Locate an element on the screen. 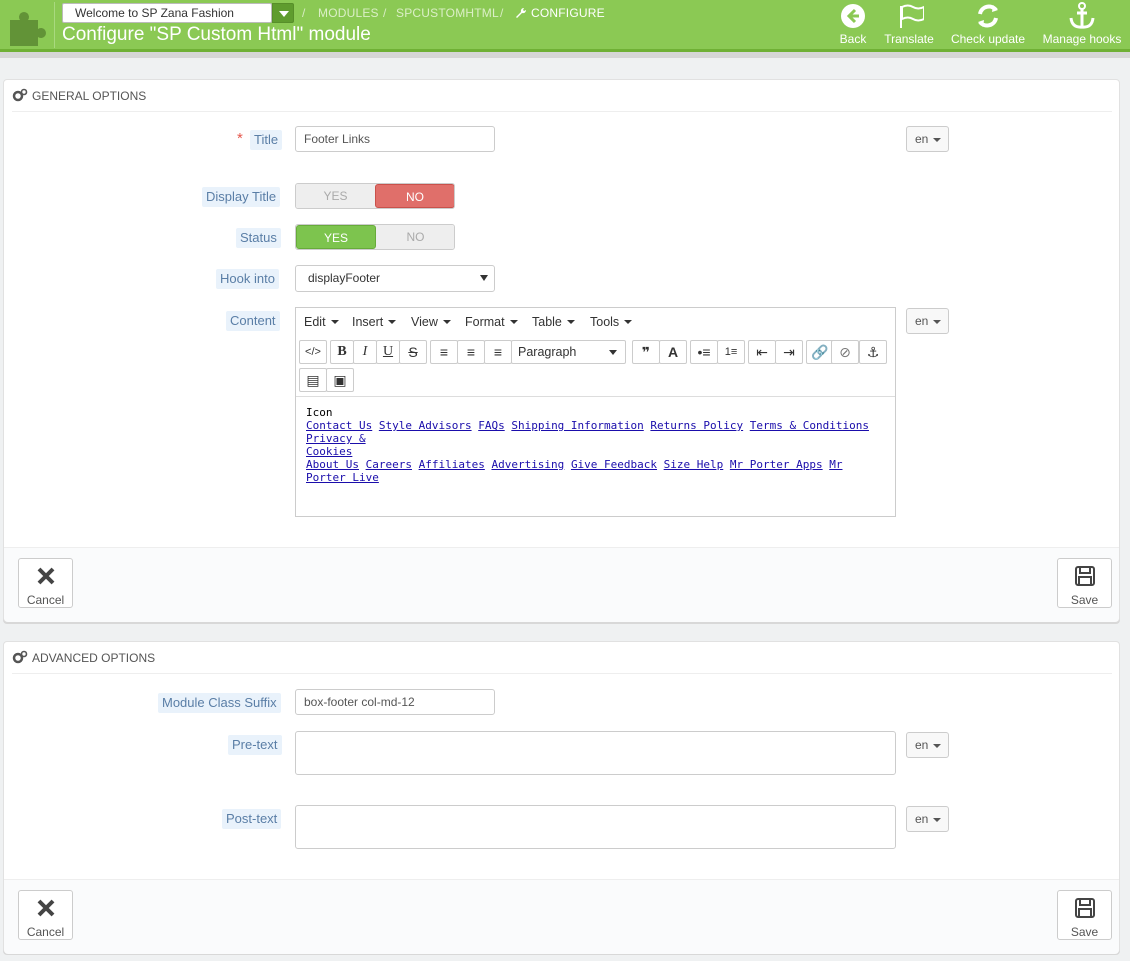 Image resolution: width=1130 pixels, height=961 pixels. align-center-icon: ≡ is located at coordinates (471, 352).